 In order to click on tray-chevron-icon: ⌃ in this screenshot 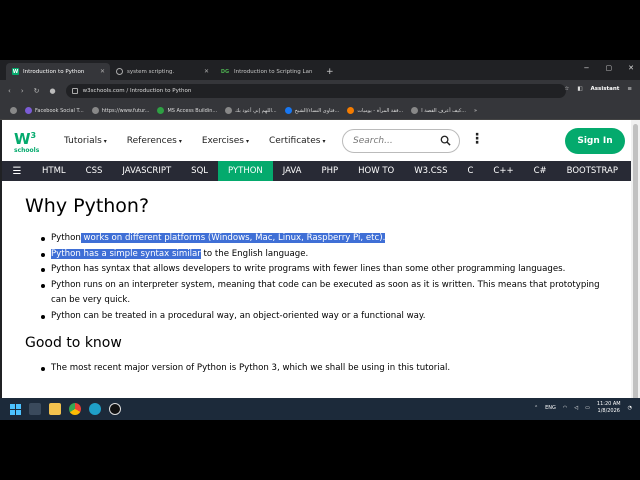, I will do `click(536, 408)`.